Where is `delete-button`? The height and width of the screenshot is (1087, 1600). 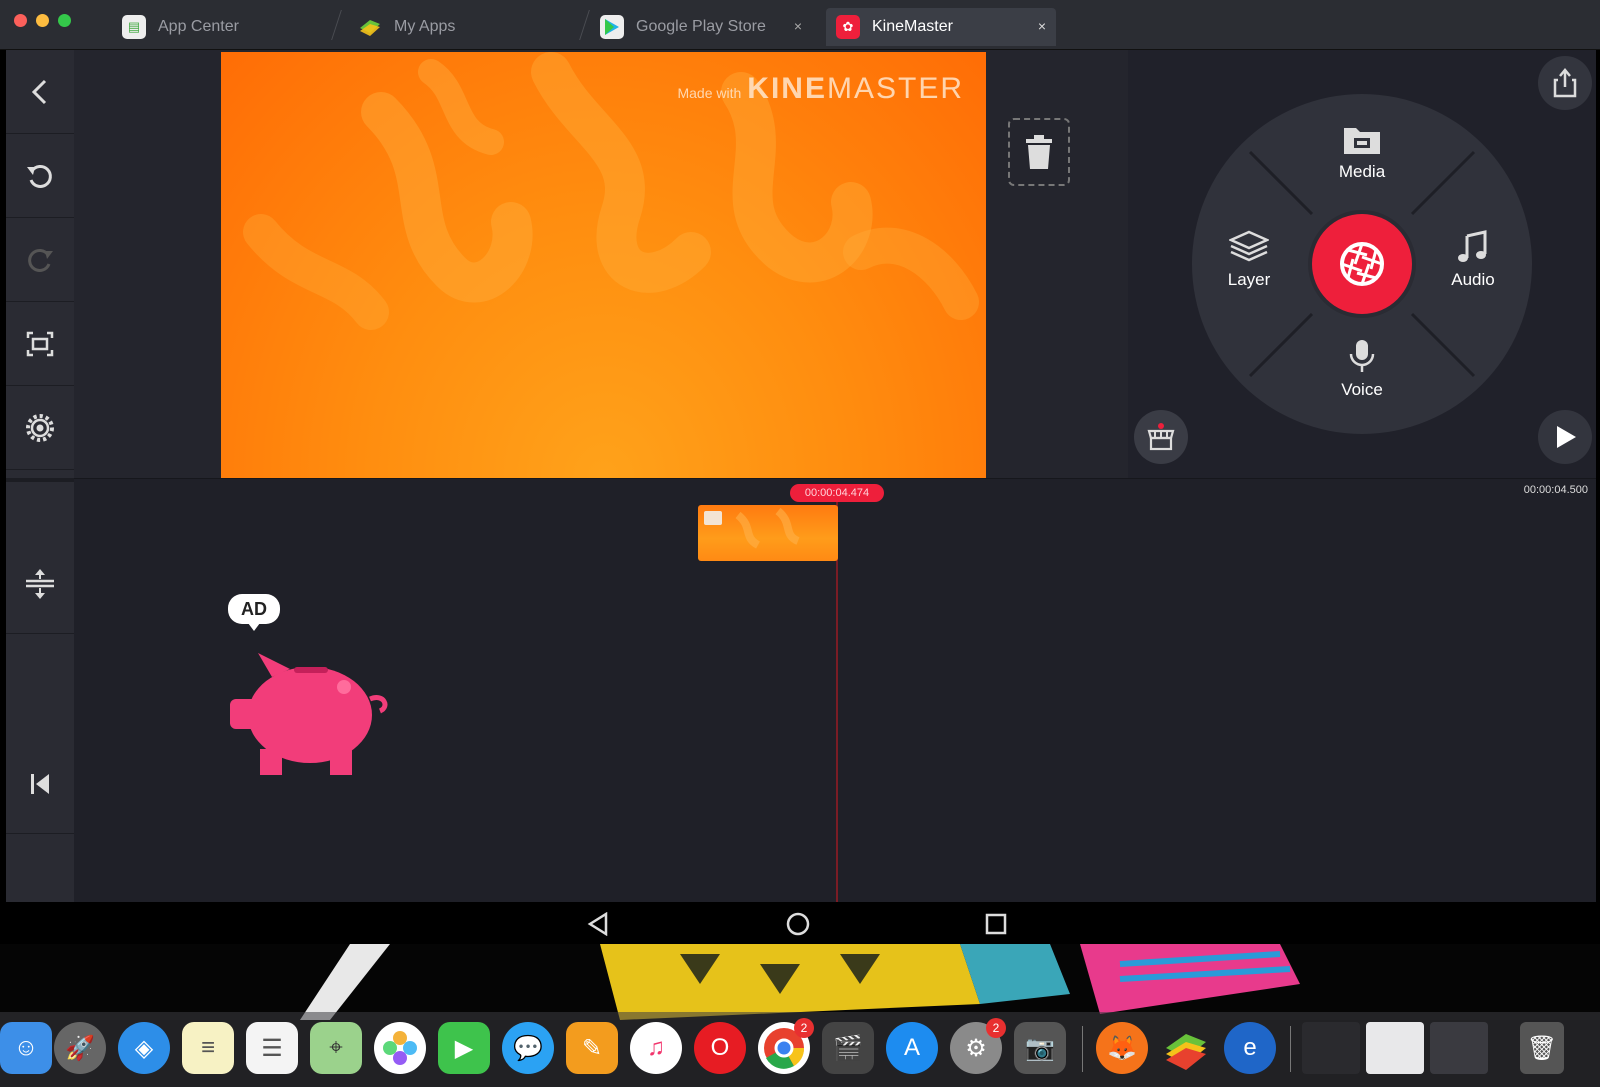 delete-button is located at coordinates (1039, 152).